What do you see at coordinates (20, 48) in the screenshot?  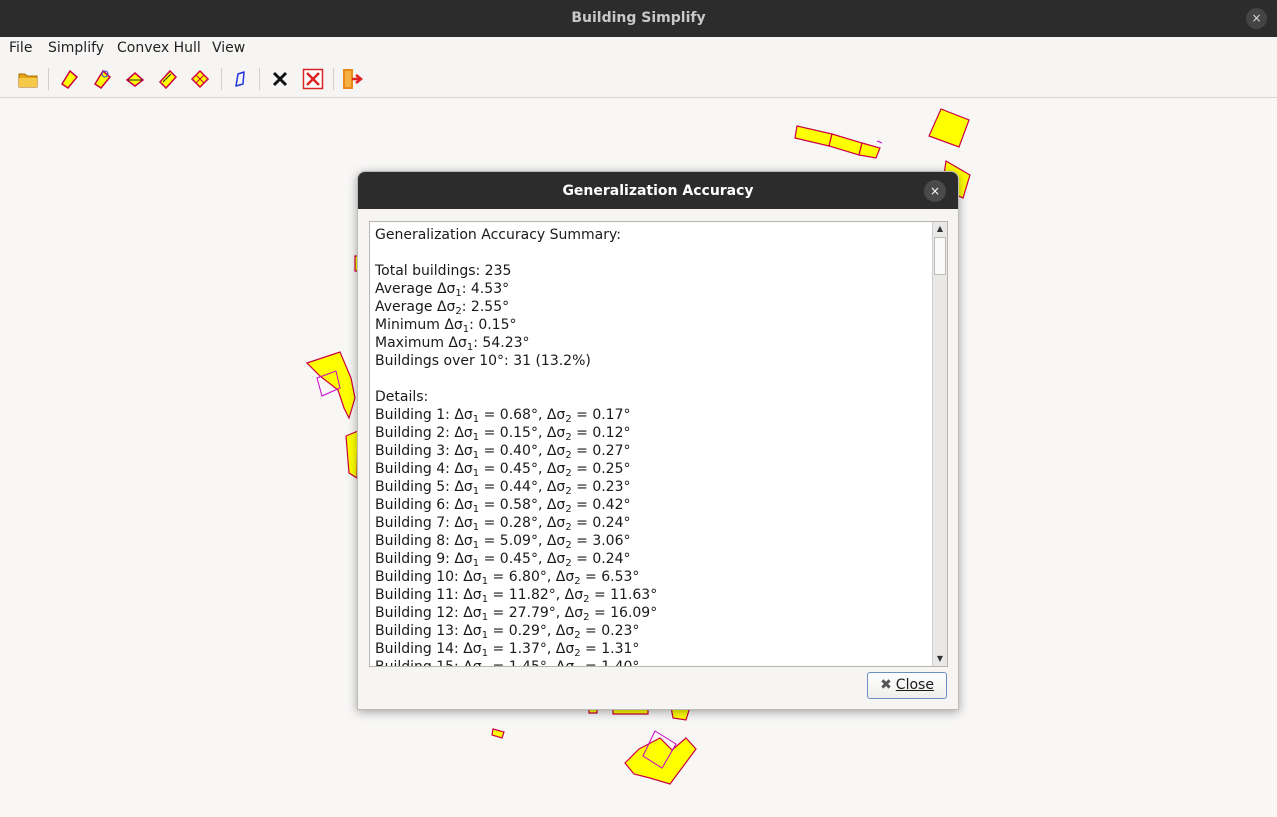 I see `menu-file: File` at bounding box center [20, 48].